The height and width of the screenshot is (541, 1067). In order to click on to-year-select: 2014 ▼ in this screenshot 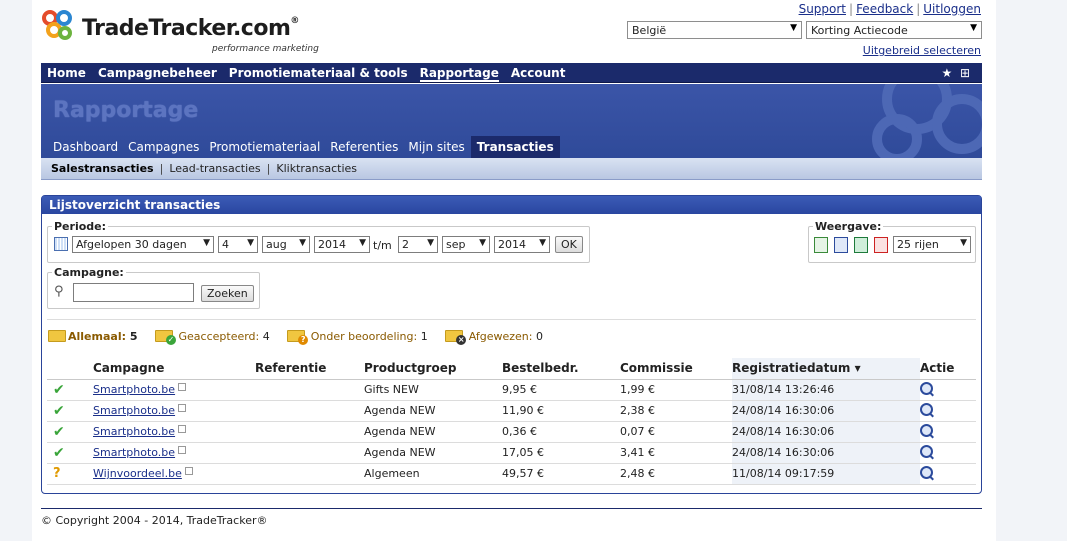, I will do `click(522, 244)`.